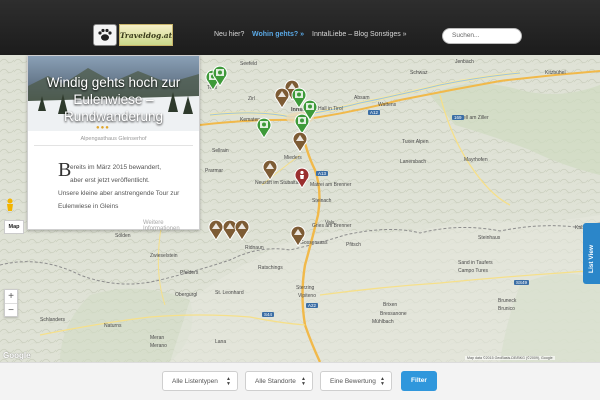 The height and width of the screenshot is (400, 600). I want to click on list-view-label: List View, so click(591, 258).